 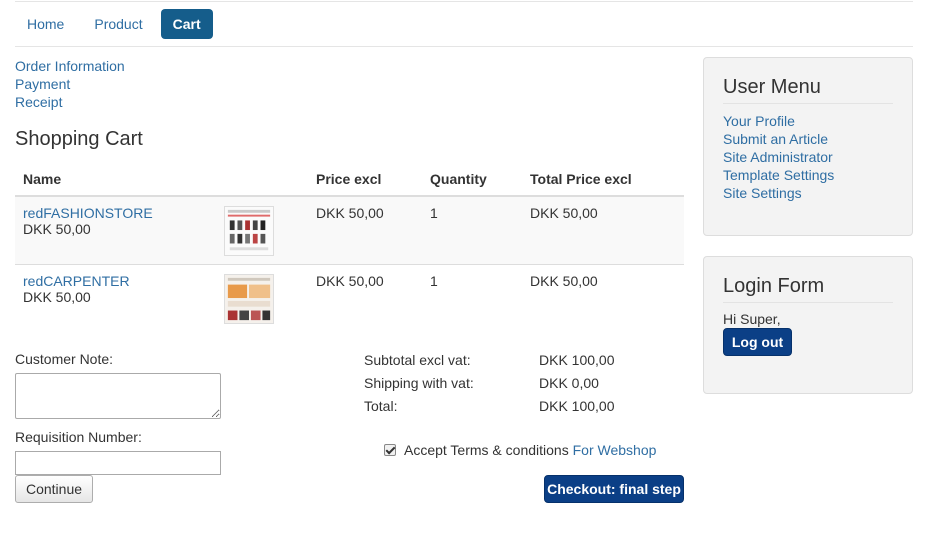 I want to click on requisition-number-field, so click(x=118, y=463).